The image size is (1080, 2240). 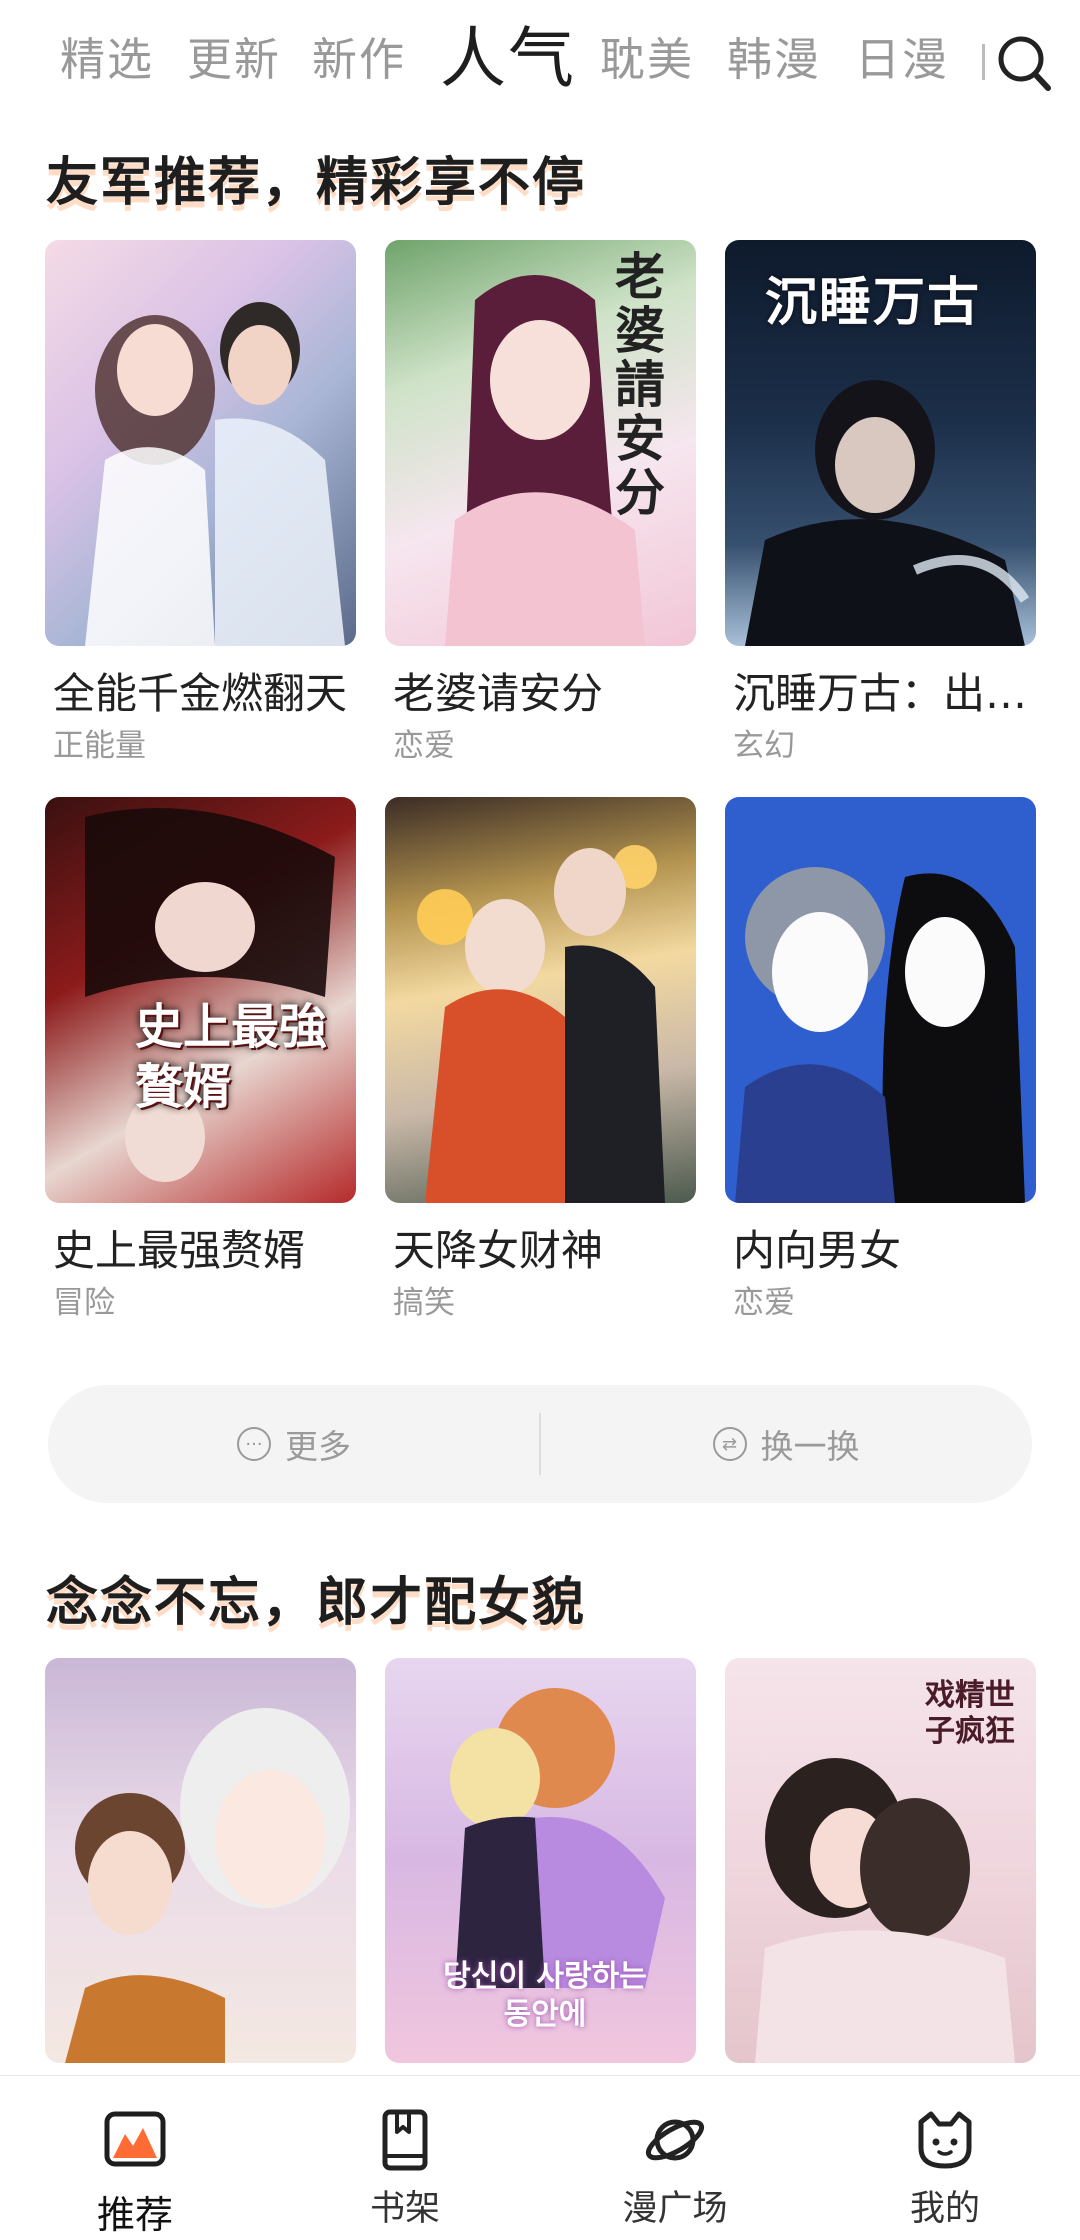 I want to click on tab-divider, so click(x=983, y=62).